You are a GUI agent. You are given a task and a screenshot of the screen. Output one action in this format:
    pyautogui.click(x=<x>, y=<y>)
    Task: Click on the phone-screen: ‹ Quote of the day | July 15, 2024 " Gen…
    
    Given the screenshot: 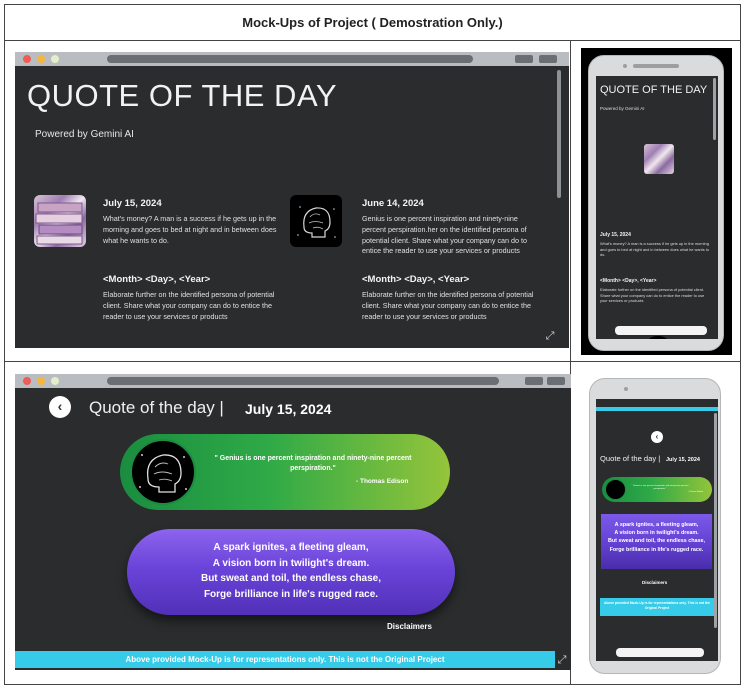 What is the action you would take?
    pyautogui.click(x=657, y=530)
    